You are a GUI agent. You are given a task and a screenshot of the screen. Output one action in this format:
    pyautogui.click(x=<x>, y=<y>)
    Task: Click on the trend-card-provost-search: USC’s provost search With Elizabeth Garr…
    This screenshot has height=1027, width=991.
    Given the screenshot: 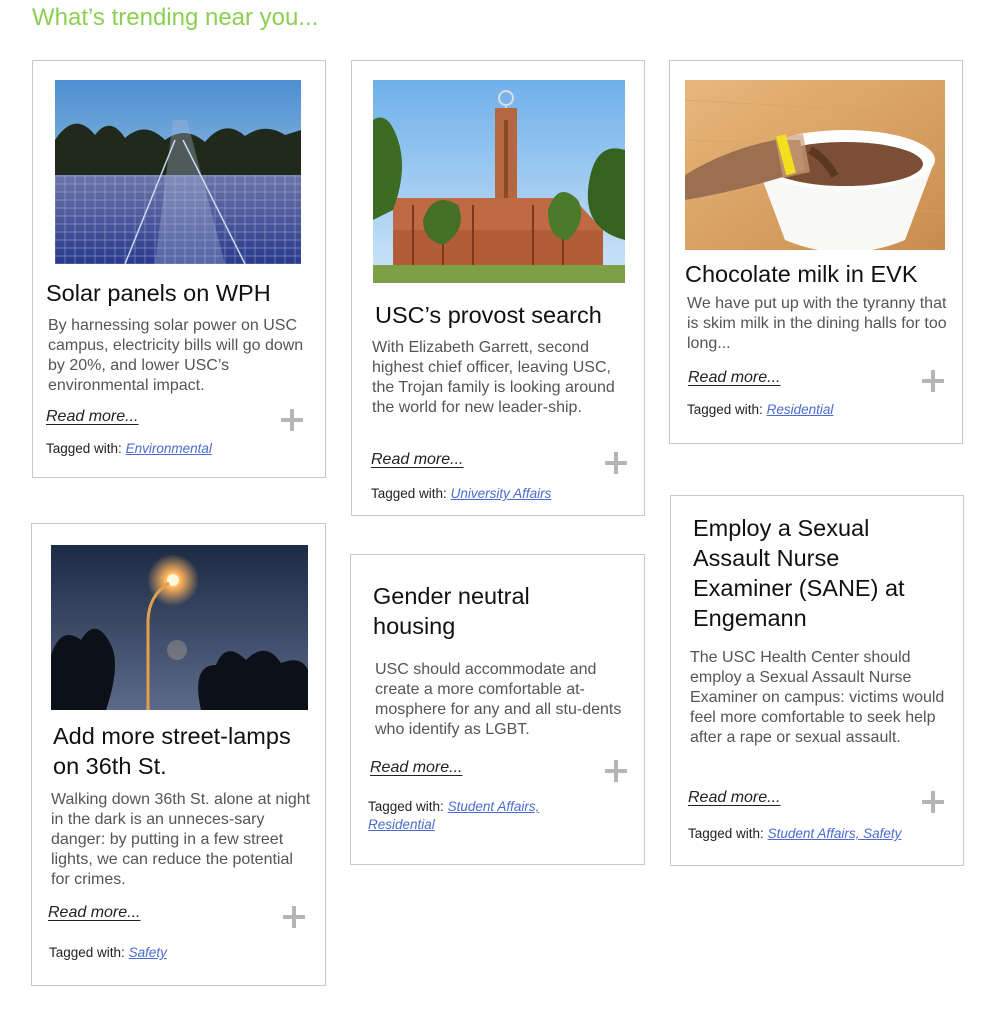 What is the action you would take?
    pyautogui.click(x=498, y=288)
    